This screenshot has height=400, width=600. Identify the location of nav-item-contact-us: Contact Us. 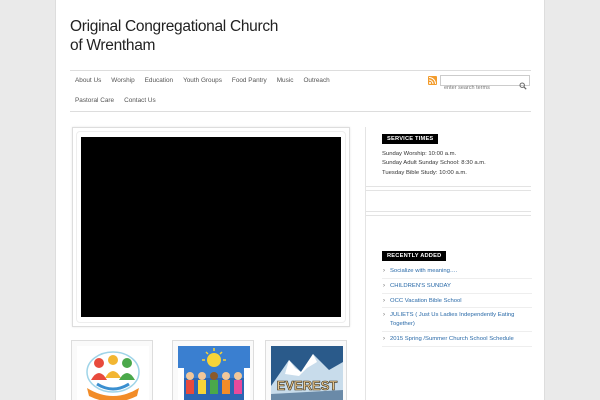
(140, 101).